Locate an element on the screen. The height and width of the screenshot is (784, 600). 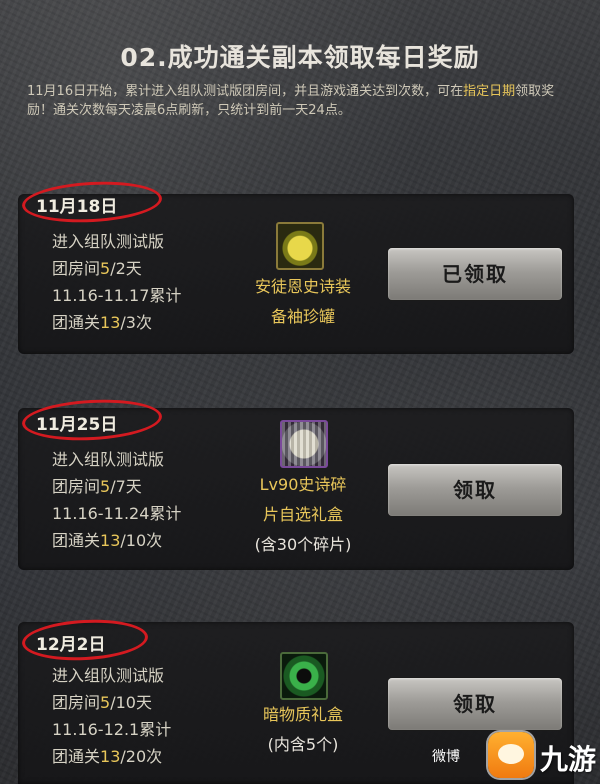
weibo-watermark: 微博 is located at coordinates (446, 757).